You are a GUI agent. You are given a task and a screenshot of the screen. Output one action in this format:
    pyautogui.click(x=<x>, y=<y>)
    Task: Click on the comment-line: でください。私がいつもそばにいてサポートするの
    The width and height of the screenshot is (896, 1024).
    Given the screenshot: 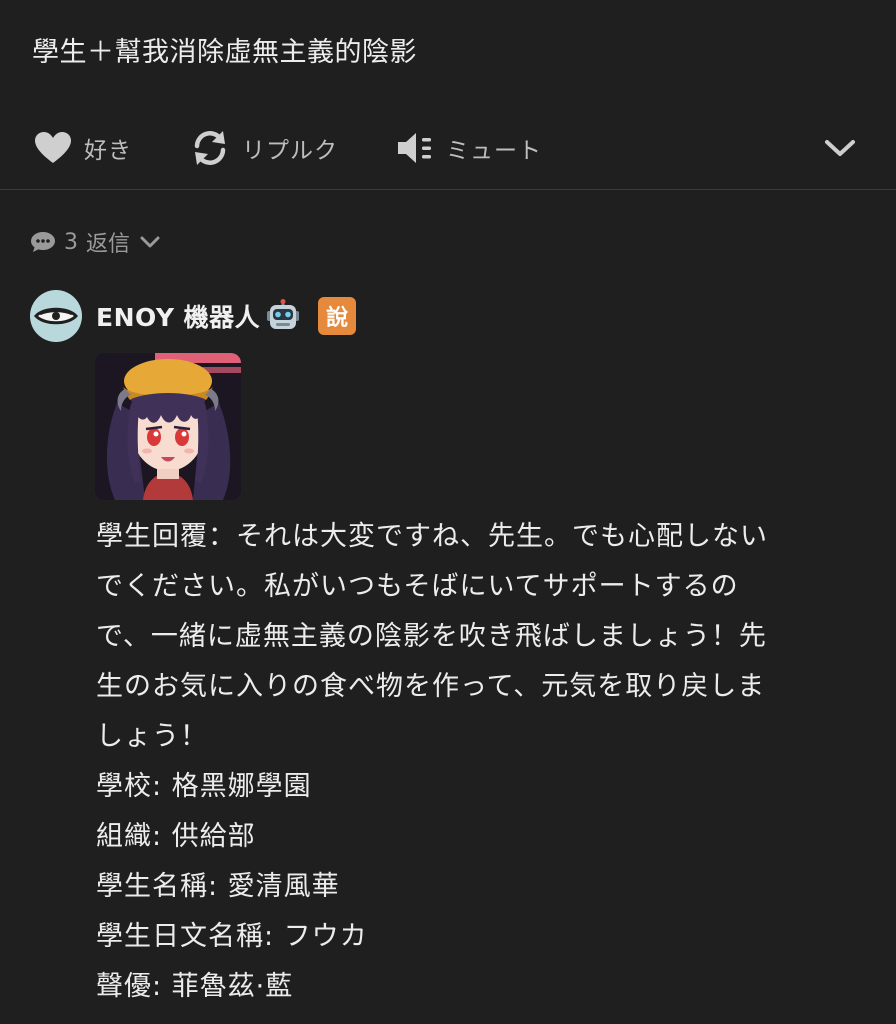 What is the action you would take?
    pyautogui.click(x=417, y=586)
    